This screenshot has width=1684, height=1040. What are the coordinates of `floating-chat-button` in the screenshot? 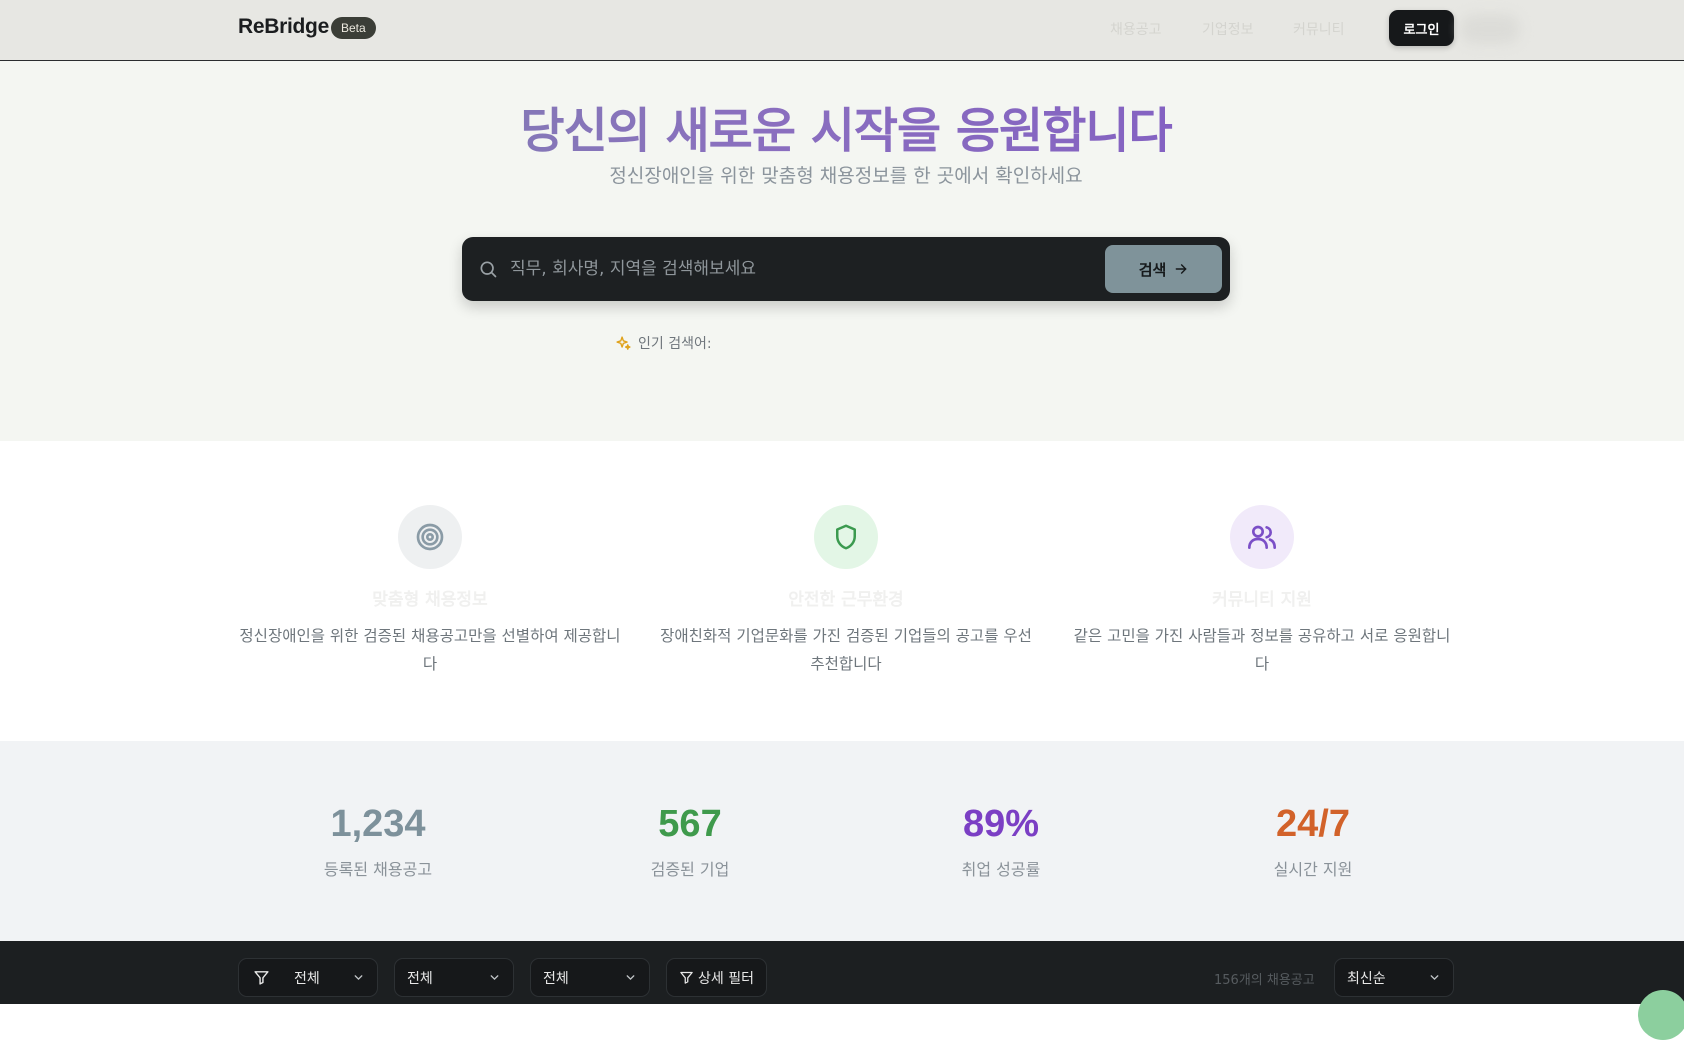 It's located at (1661, 1015).